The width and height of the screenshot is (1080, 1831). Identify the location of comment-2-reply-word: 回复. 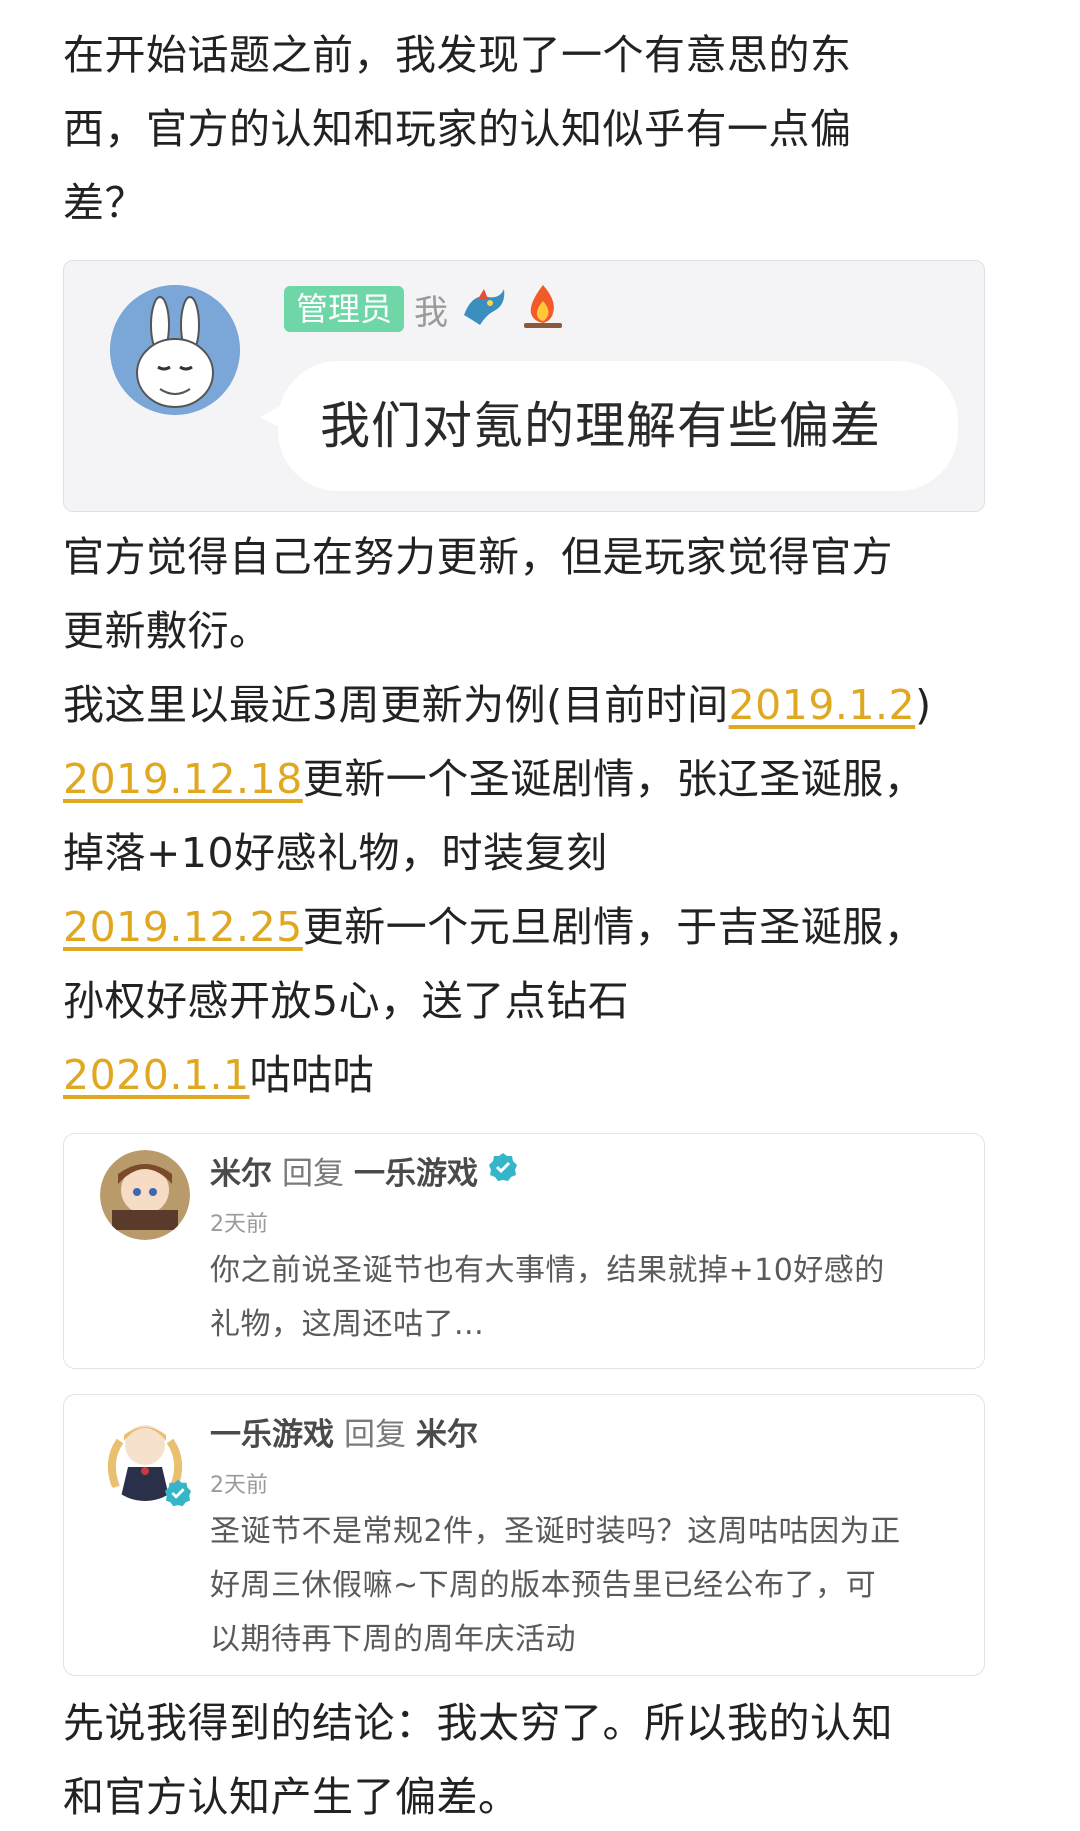
(375, 1435).